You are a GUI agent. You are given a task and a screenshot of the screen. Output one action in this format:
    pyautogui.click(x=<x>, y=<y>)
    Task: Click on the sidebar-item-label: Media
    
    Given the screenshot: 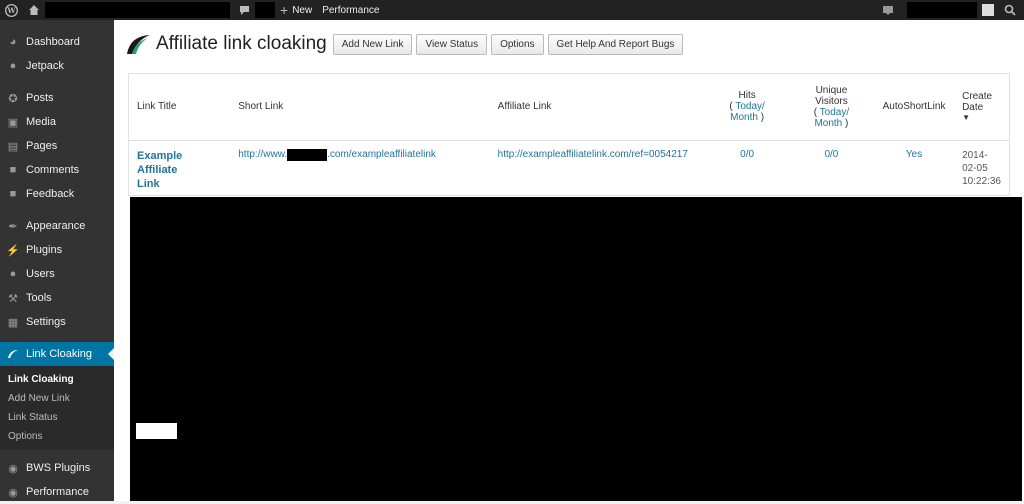 What is the action you would take?
    pyautogui.click(x=41, y=122)
    